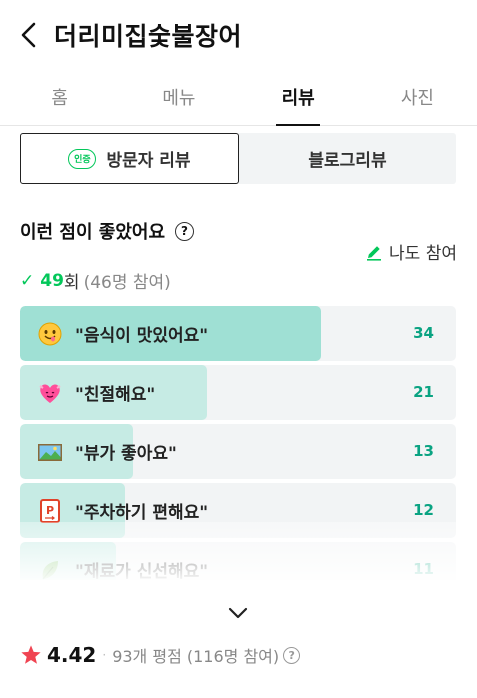 This screenshot has height=698, width=477. I want to click on star-icon, so click(31, 654).